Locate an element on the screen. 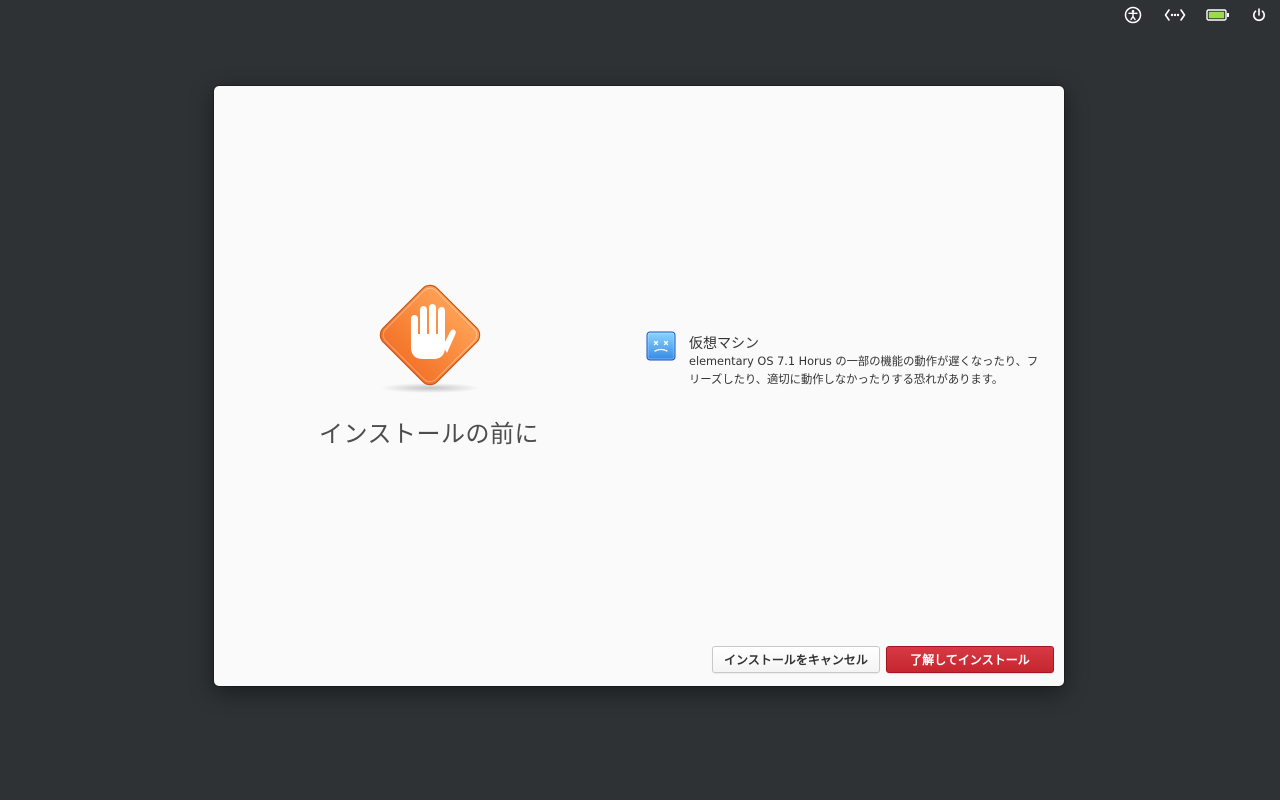  issue-title: 仮想マシン is located at coordinates (724, 344).